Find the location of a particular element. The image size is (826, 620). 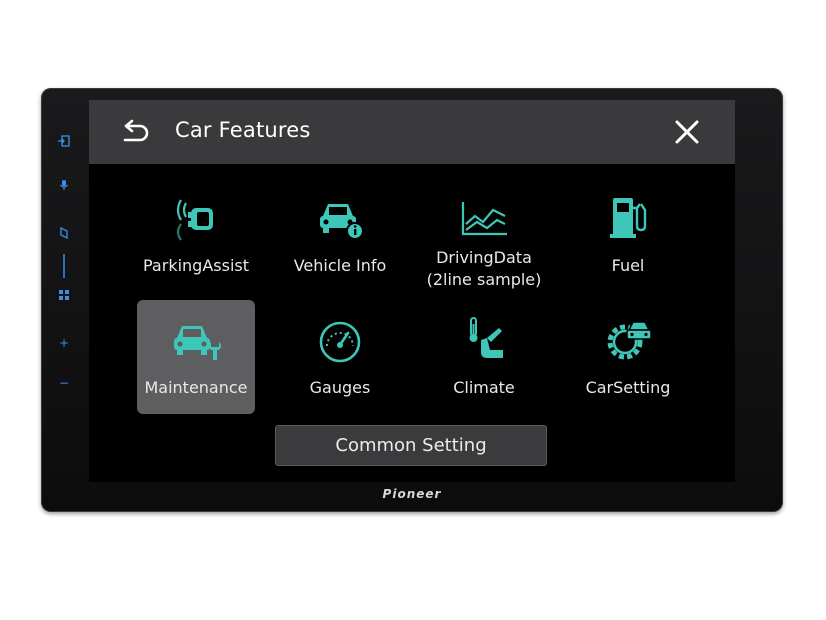

feature-label: DrivingData is located at coordinates (484, 257).